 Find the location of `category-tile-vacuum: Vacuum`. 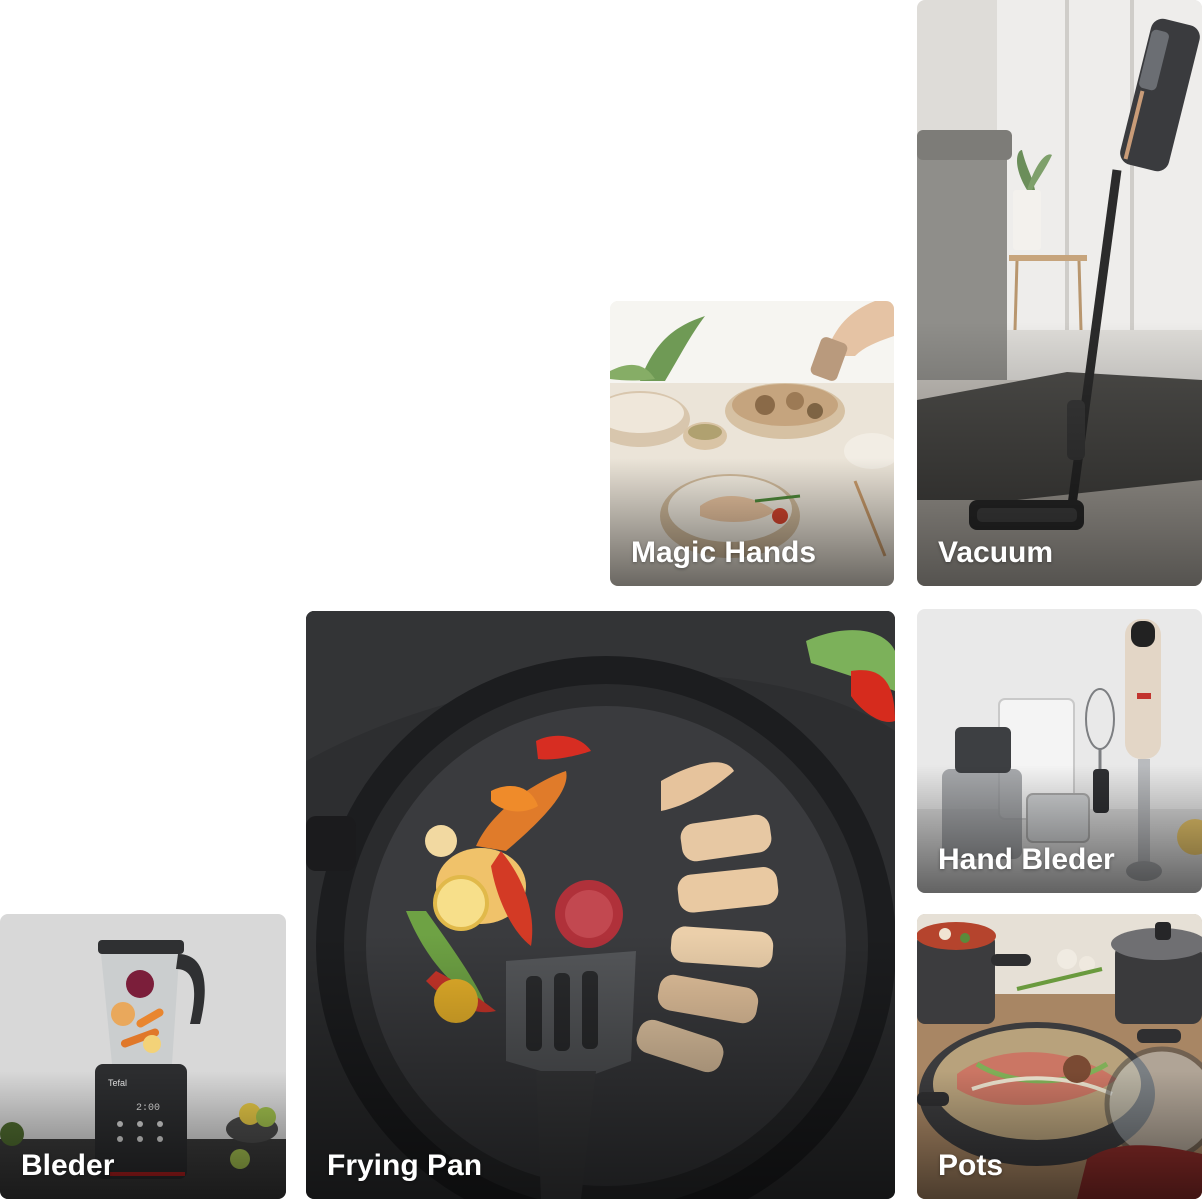

category-tile-vacuum: Vacuum is located at coordinates (1059, 293).